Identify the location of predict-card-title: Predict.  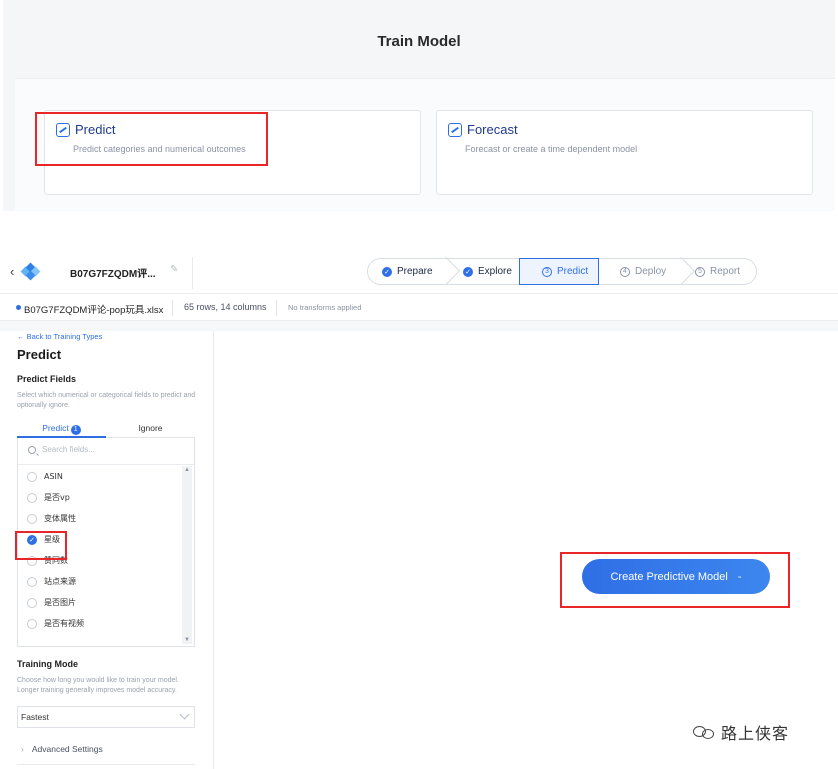
(95, 129).